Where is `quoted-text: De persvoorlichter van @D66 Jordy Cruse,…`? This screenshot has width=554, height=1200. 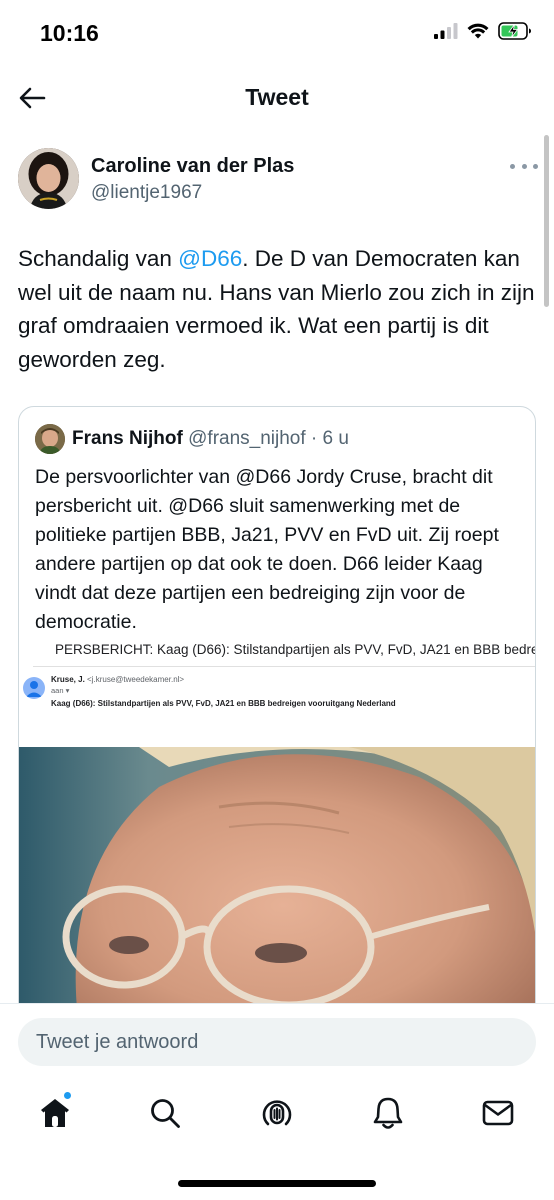
quoted-text: De persvoorlichter van @D66 Jordy Cruse,… is located at coordinates (267, 549).